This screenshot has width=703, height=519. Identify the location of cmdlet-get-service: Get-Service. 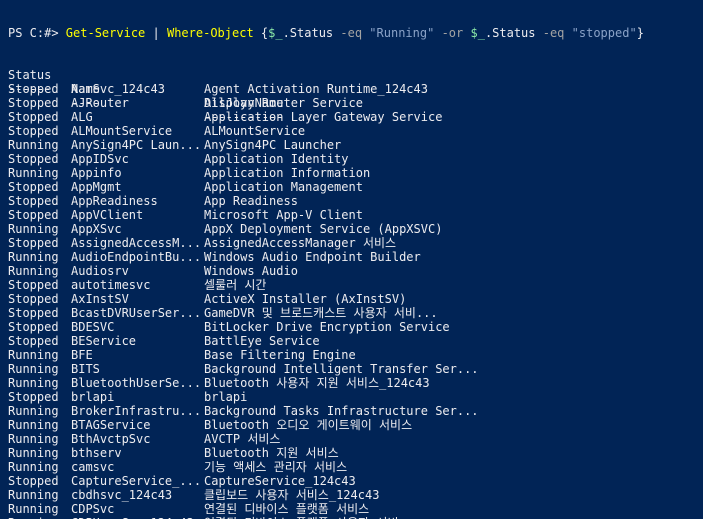
(105, 33).